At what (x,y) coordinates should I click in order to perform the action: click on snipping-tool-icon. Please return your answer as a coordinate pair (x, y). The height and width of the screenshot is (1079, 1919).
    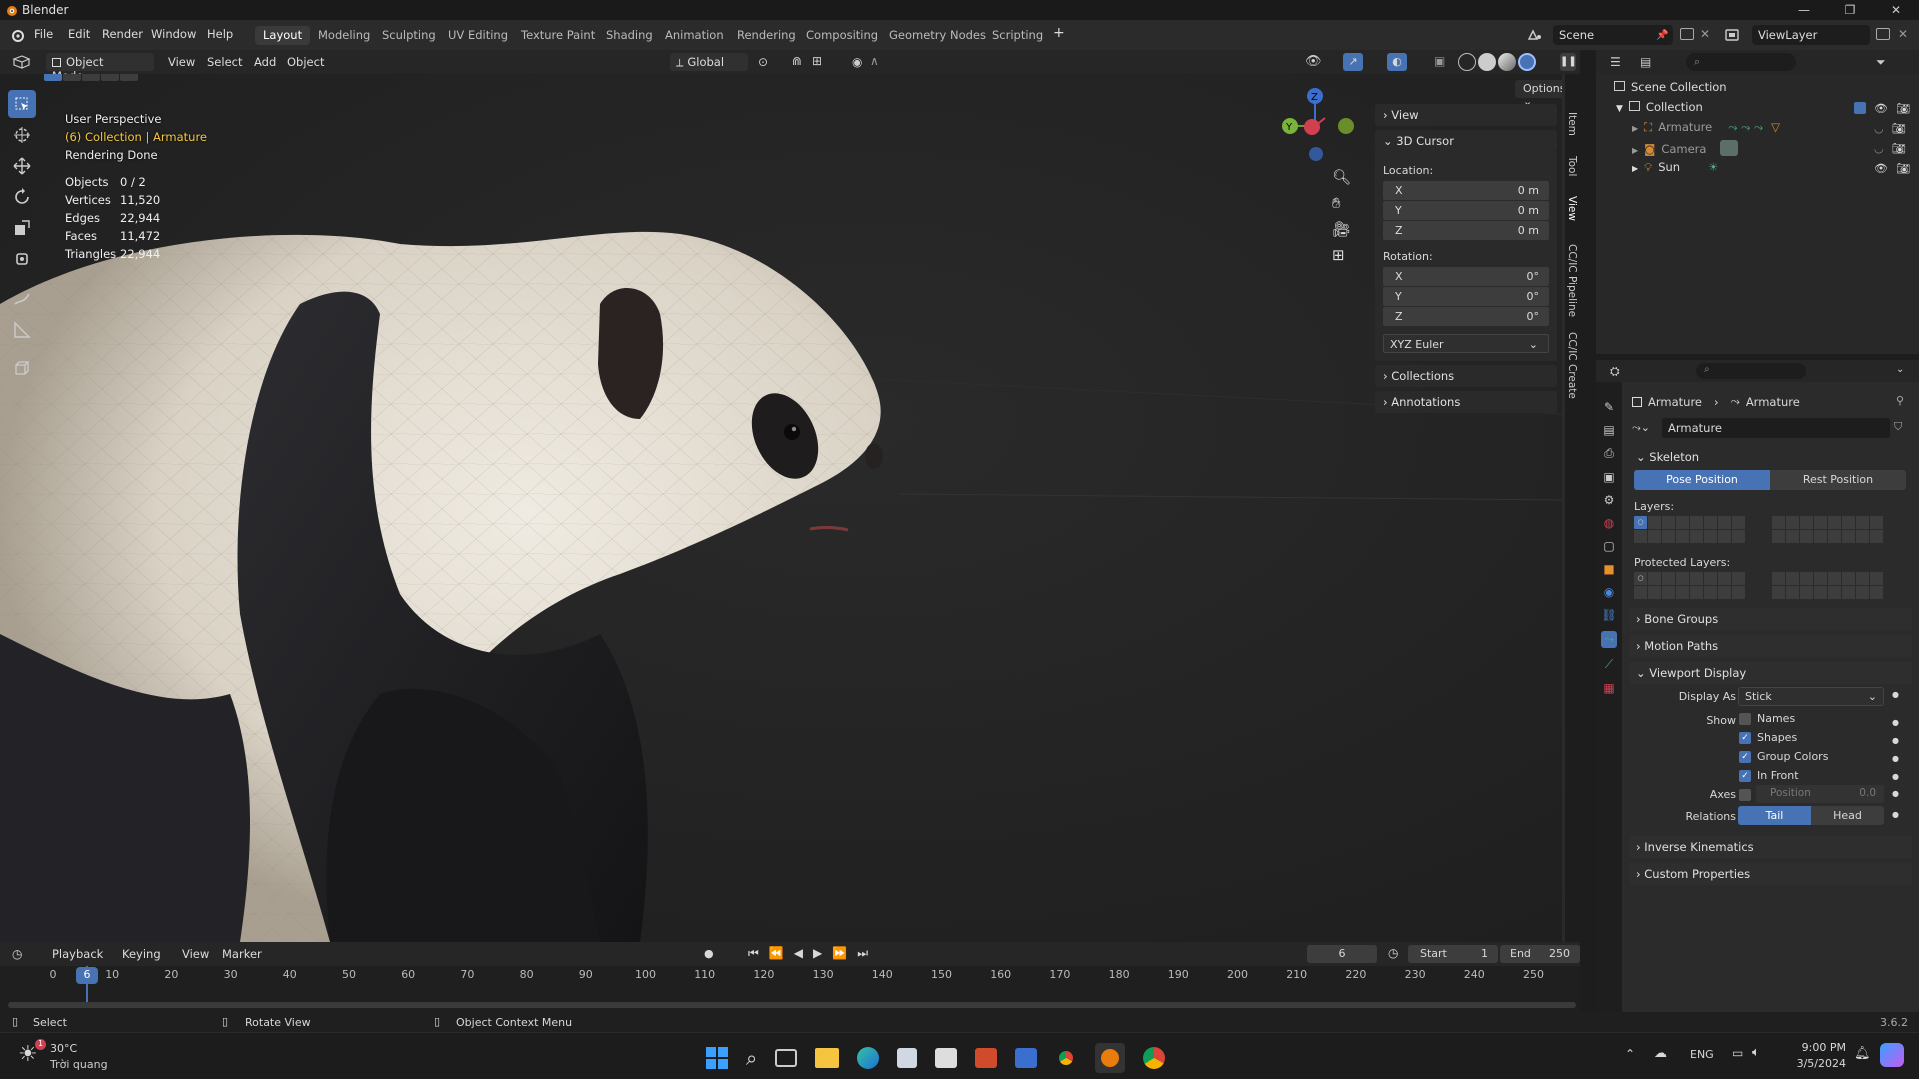
    Looking at the image, I should click on (907, 1058).